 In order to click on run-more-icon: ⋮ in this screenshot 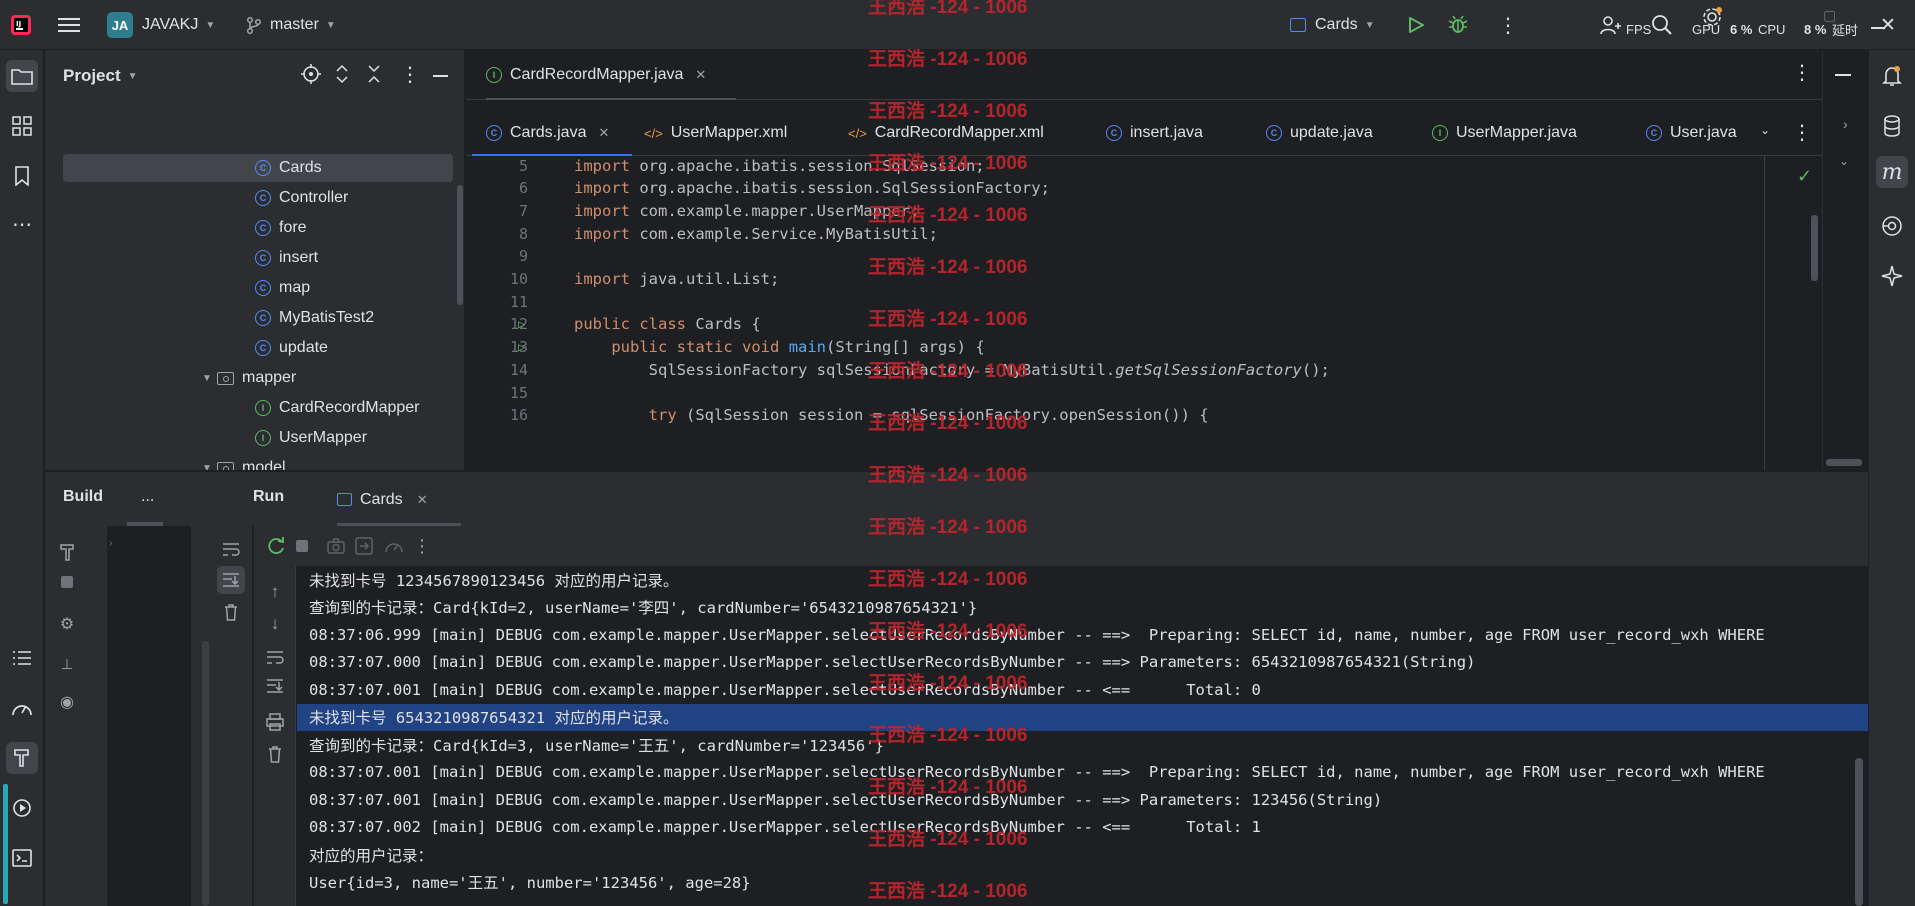, I will do `click(422, 546)`.